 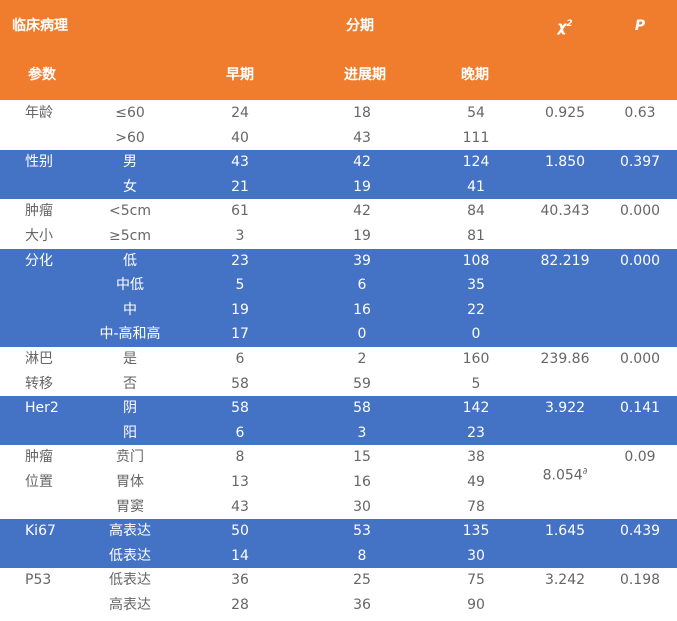 I want to click on header-stage-late: 晚期, so click(x=475, y=75).